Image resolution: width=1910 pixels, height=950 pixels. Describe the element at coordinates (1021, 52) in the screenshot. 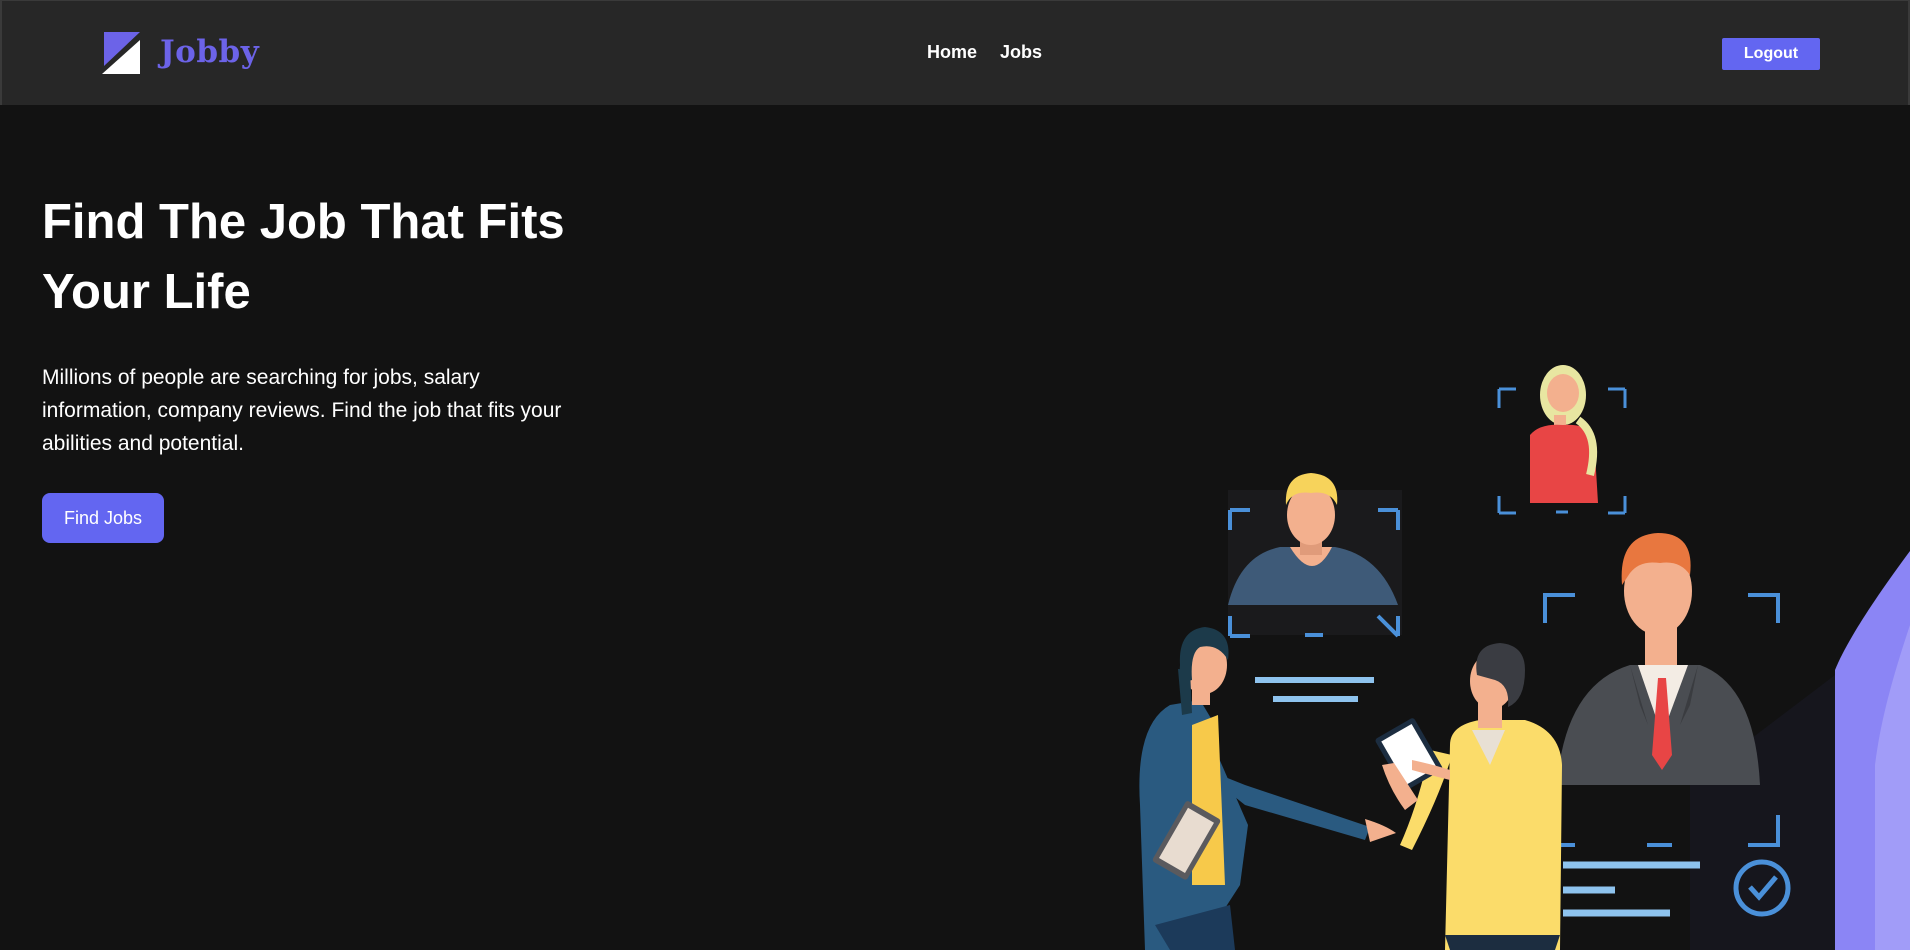

I see `nav-link-jobs: Jobs` at that location.